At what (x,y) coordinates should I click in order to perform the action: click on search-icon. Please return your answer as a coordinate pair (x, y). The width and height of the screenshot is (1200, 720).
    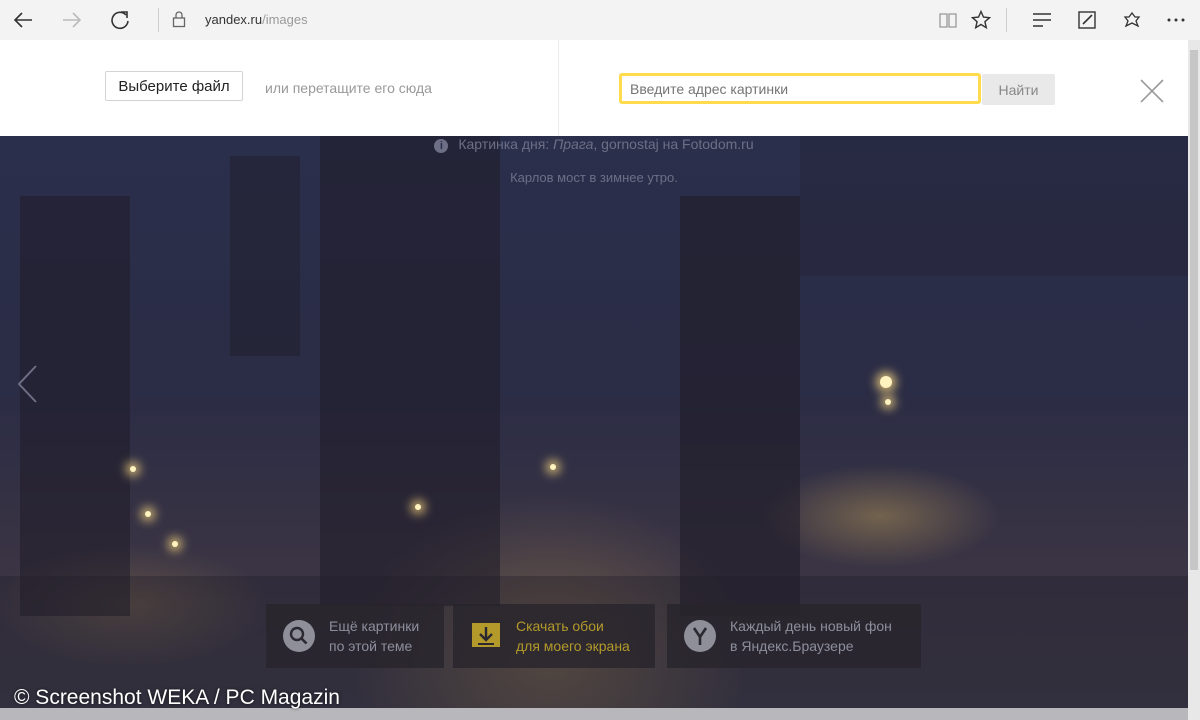
    Looking at the image, I should click on (299, 636).